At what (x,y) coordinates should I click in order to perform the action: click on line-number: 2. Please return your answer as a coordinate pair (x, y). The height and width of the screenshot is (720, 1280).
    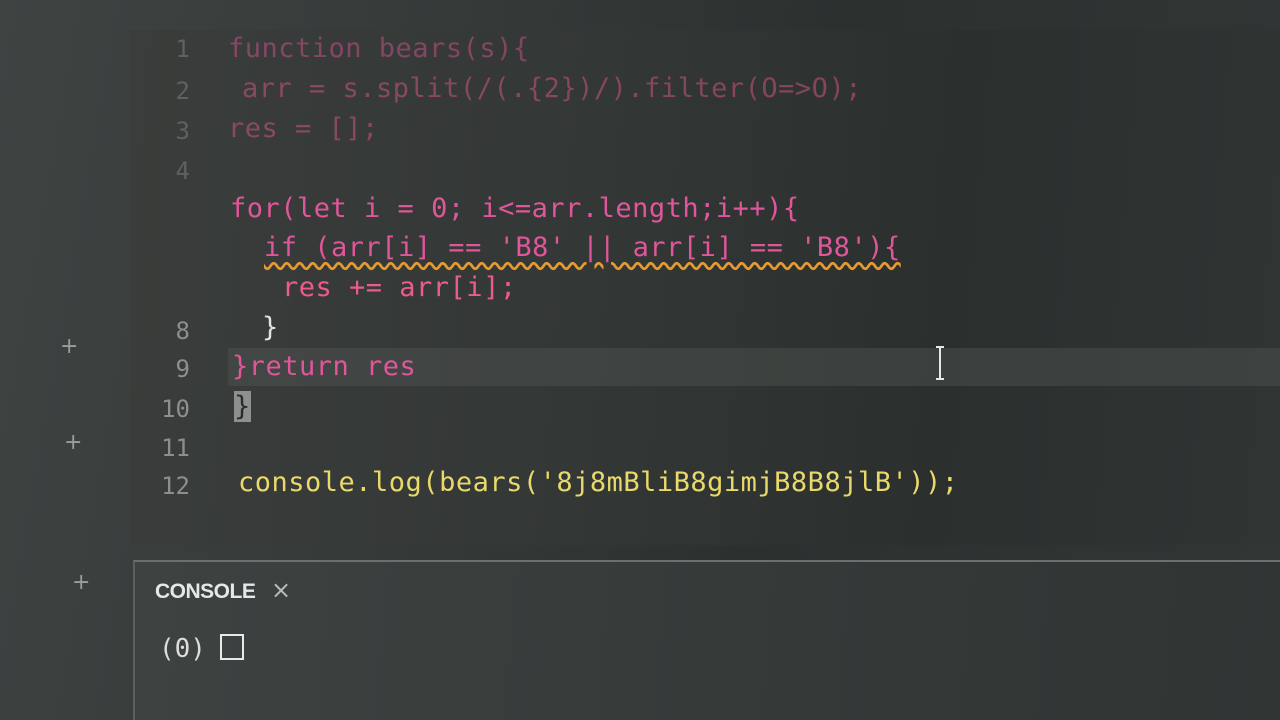
    Looking at the image, I should click on (182, 91).